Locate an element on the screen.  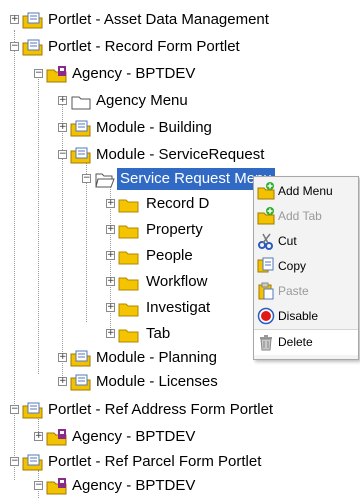
tree-node-label: Property is located at coordinates (174, 229).